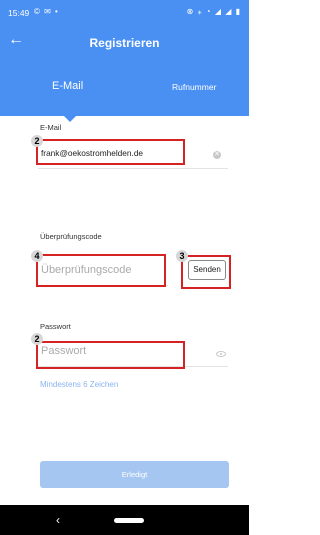 This screenshot has width=320, height=535. I want to click on code-label: Überprüfungscode, so click(71, 236).